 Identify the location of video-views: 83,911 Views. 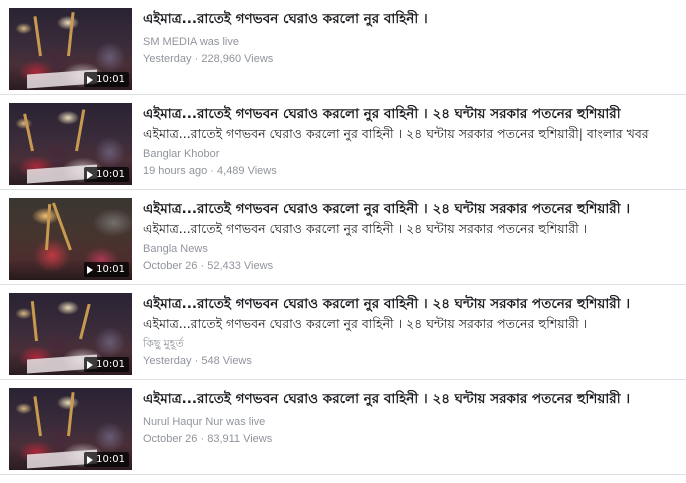
(240, 439).